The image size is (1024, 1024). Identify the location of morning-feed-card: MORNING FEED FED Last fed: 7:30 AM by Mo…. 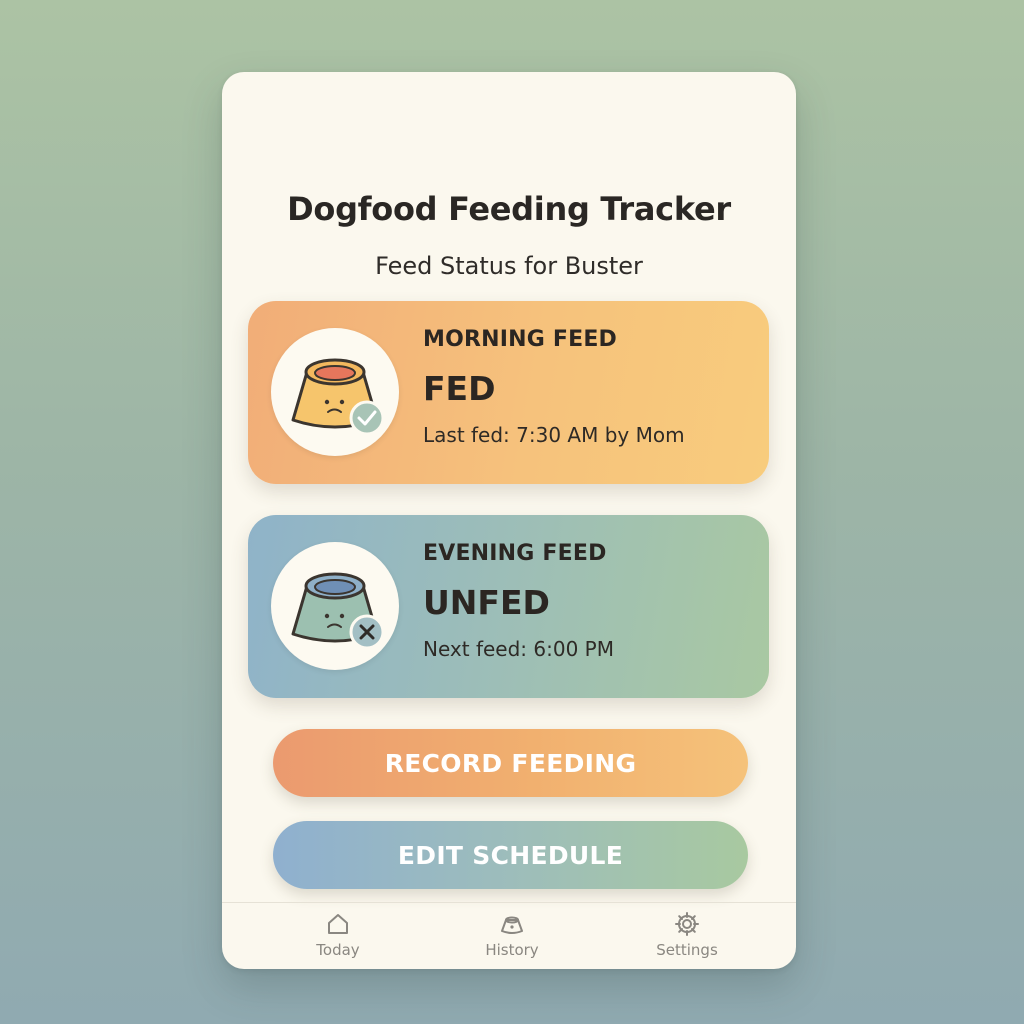
(508, 392).